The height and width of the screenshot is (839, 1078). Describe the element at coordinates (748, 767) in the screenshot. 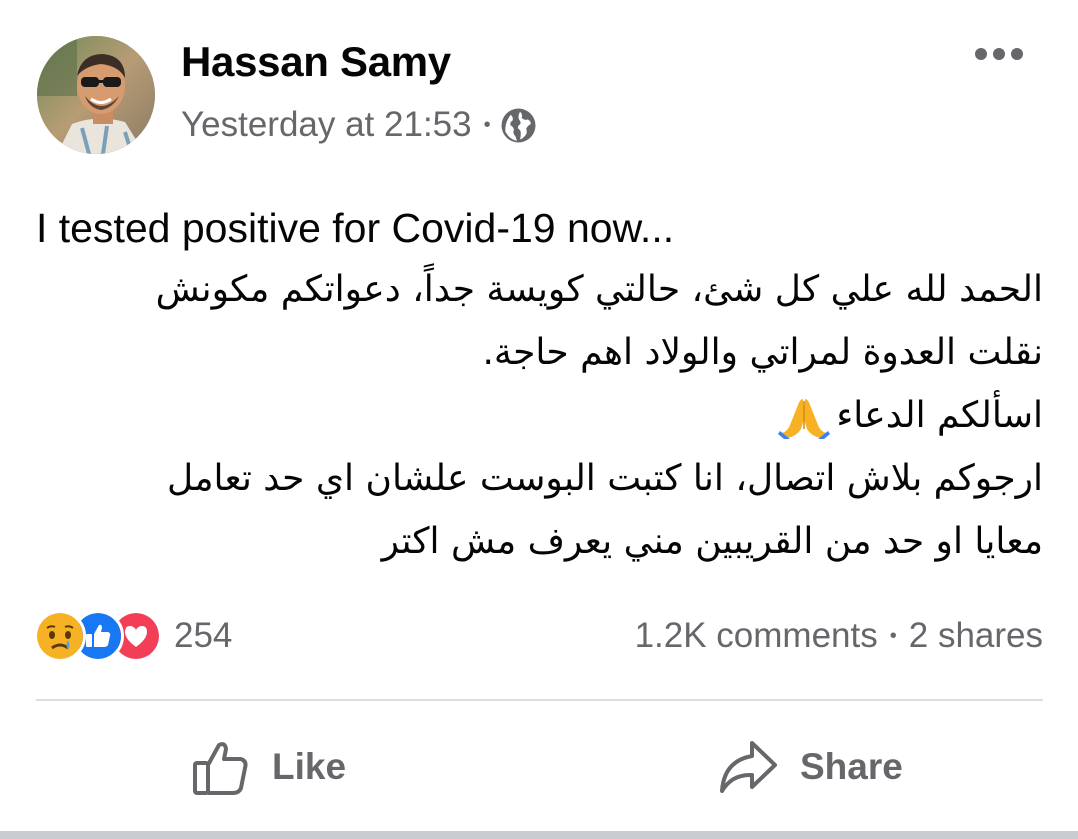

I see `share-arrow-icon` at that location.